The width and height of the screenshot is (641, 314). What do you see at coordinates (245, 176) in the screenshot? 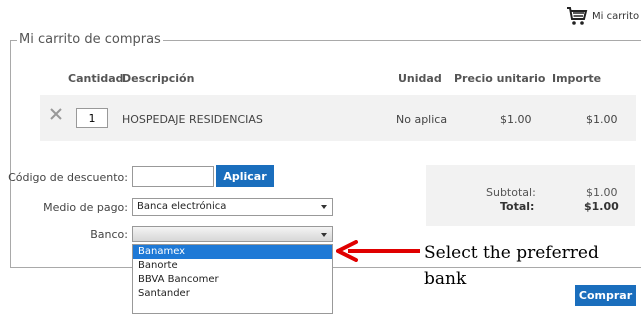
I see `apply-discount-button: Aplicar` at bounding box center [245, 176].